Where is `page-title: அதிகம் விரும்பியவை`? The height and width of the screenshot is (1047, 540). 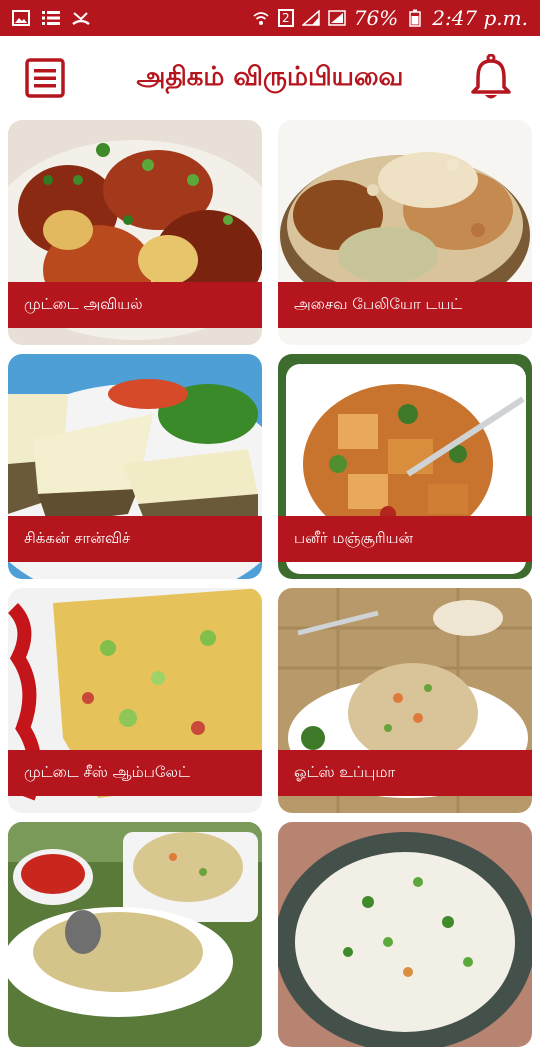 page-title: அதிகம் விரும்பியவை is located at coordinates (270, 77).